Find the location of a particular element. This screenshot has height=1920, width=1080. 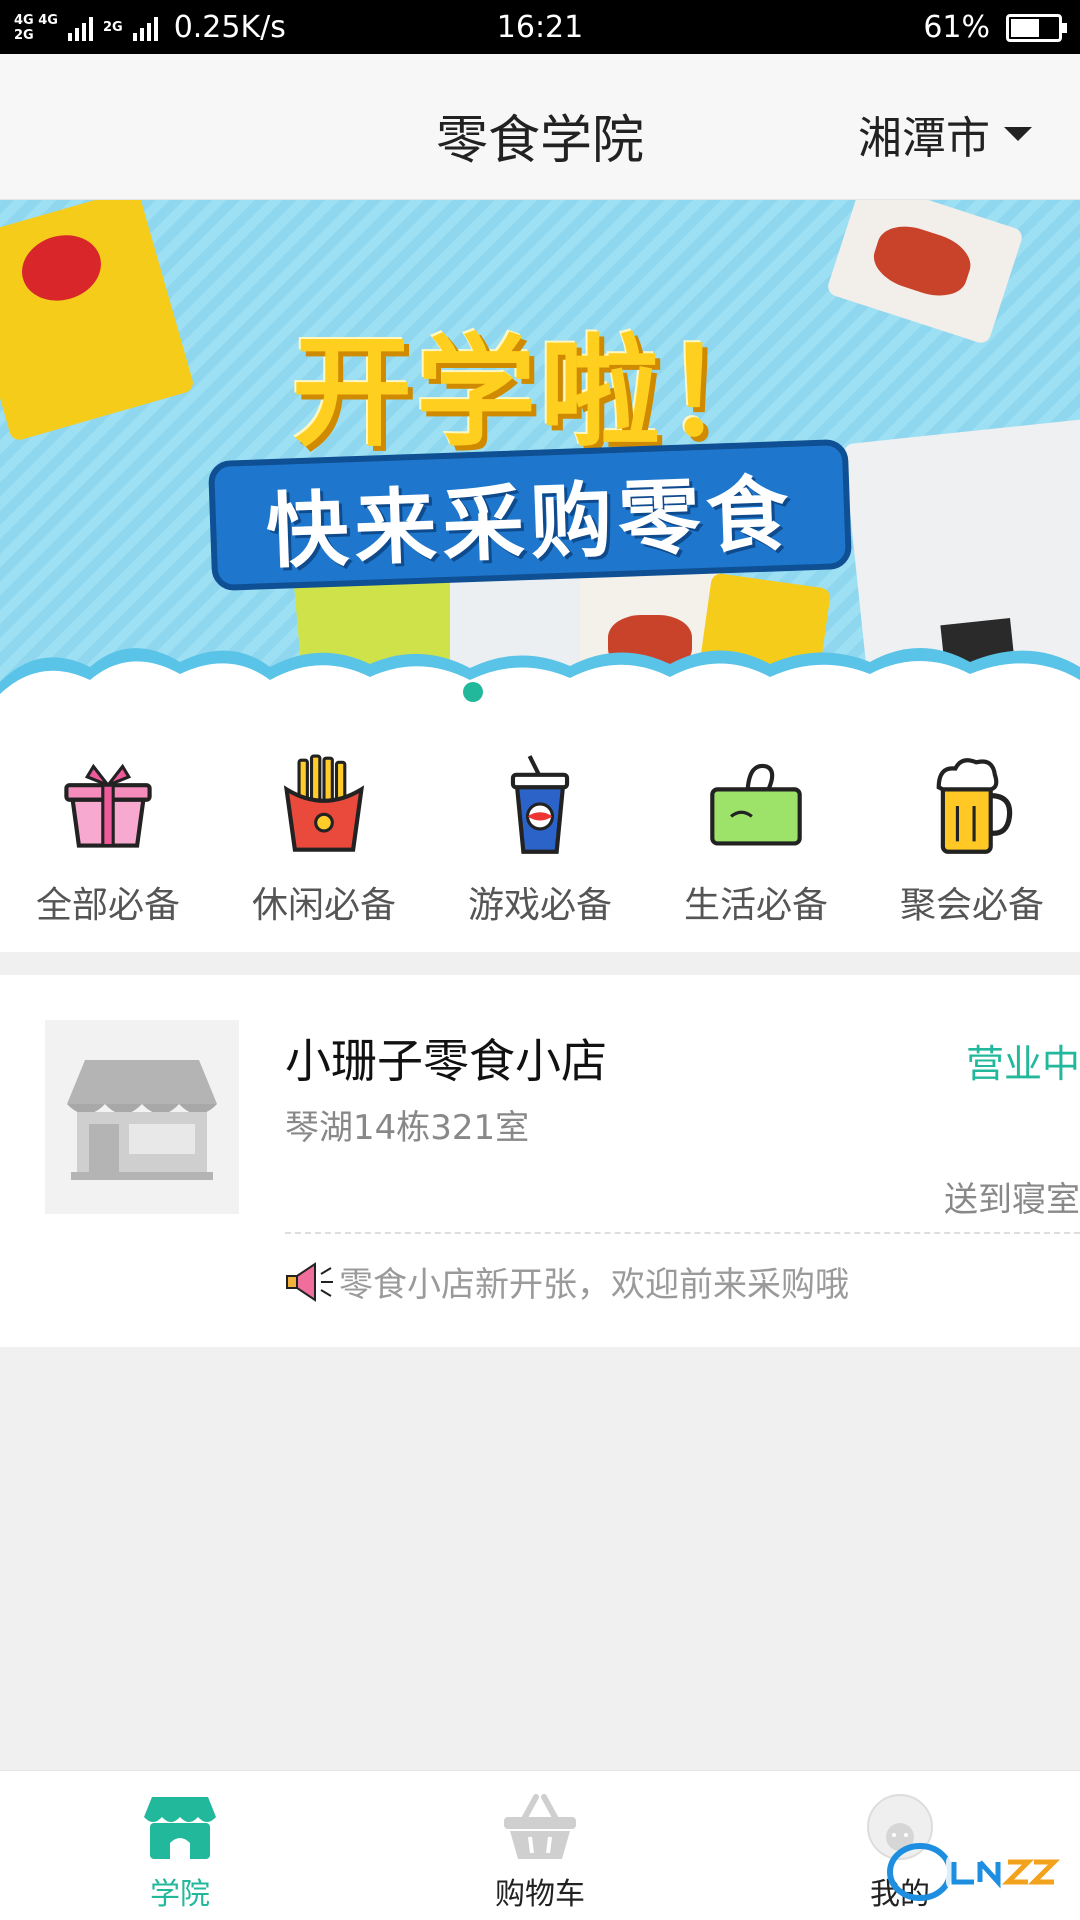

tab-profile: 我的 is located at coordinates (900, 1845).